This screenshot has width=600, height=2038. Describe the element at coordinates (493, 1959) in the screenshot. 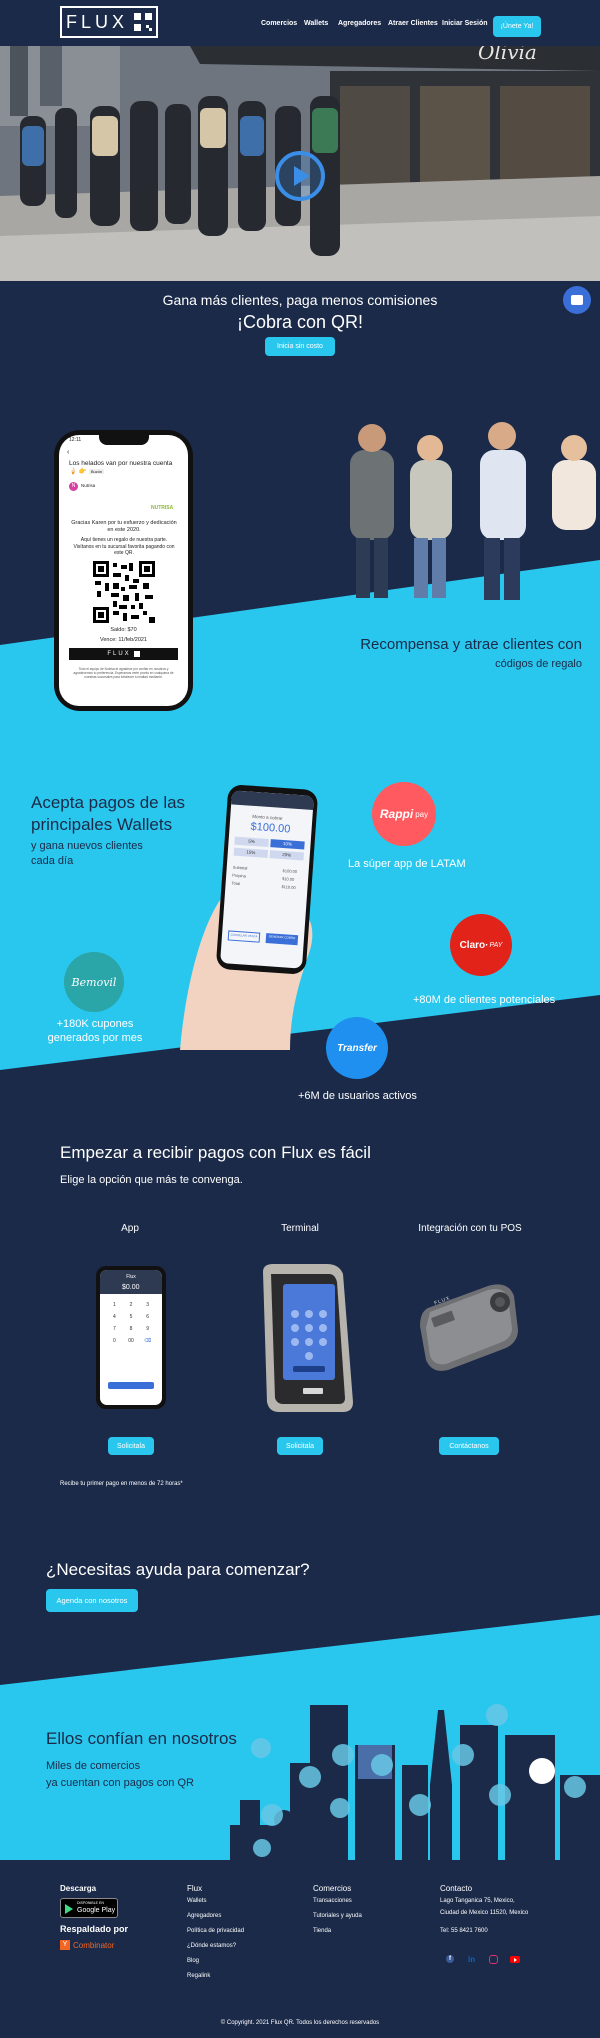

I see `instagram-icon` at that location.